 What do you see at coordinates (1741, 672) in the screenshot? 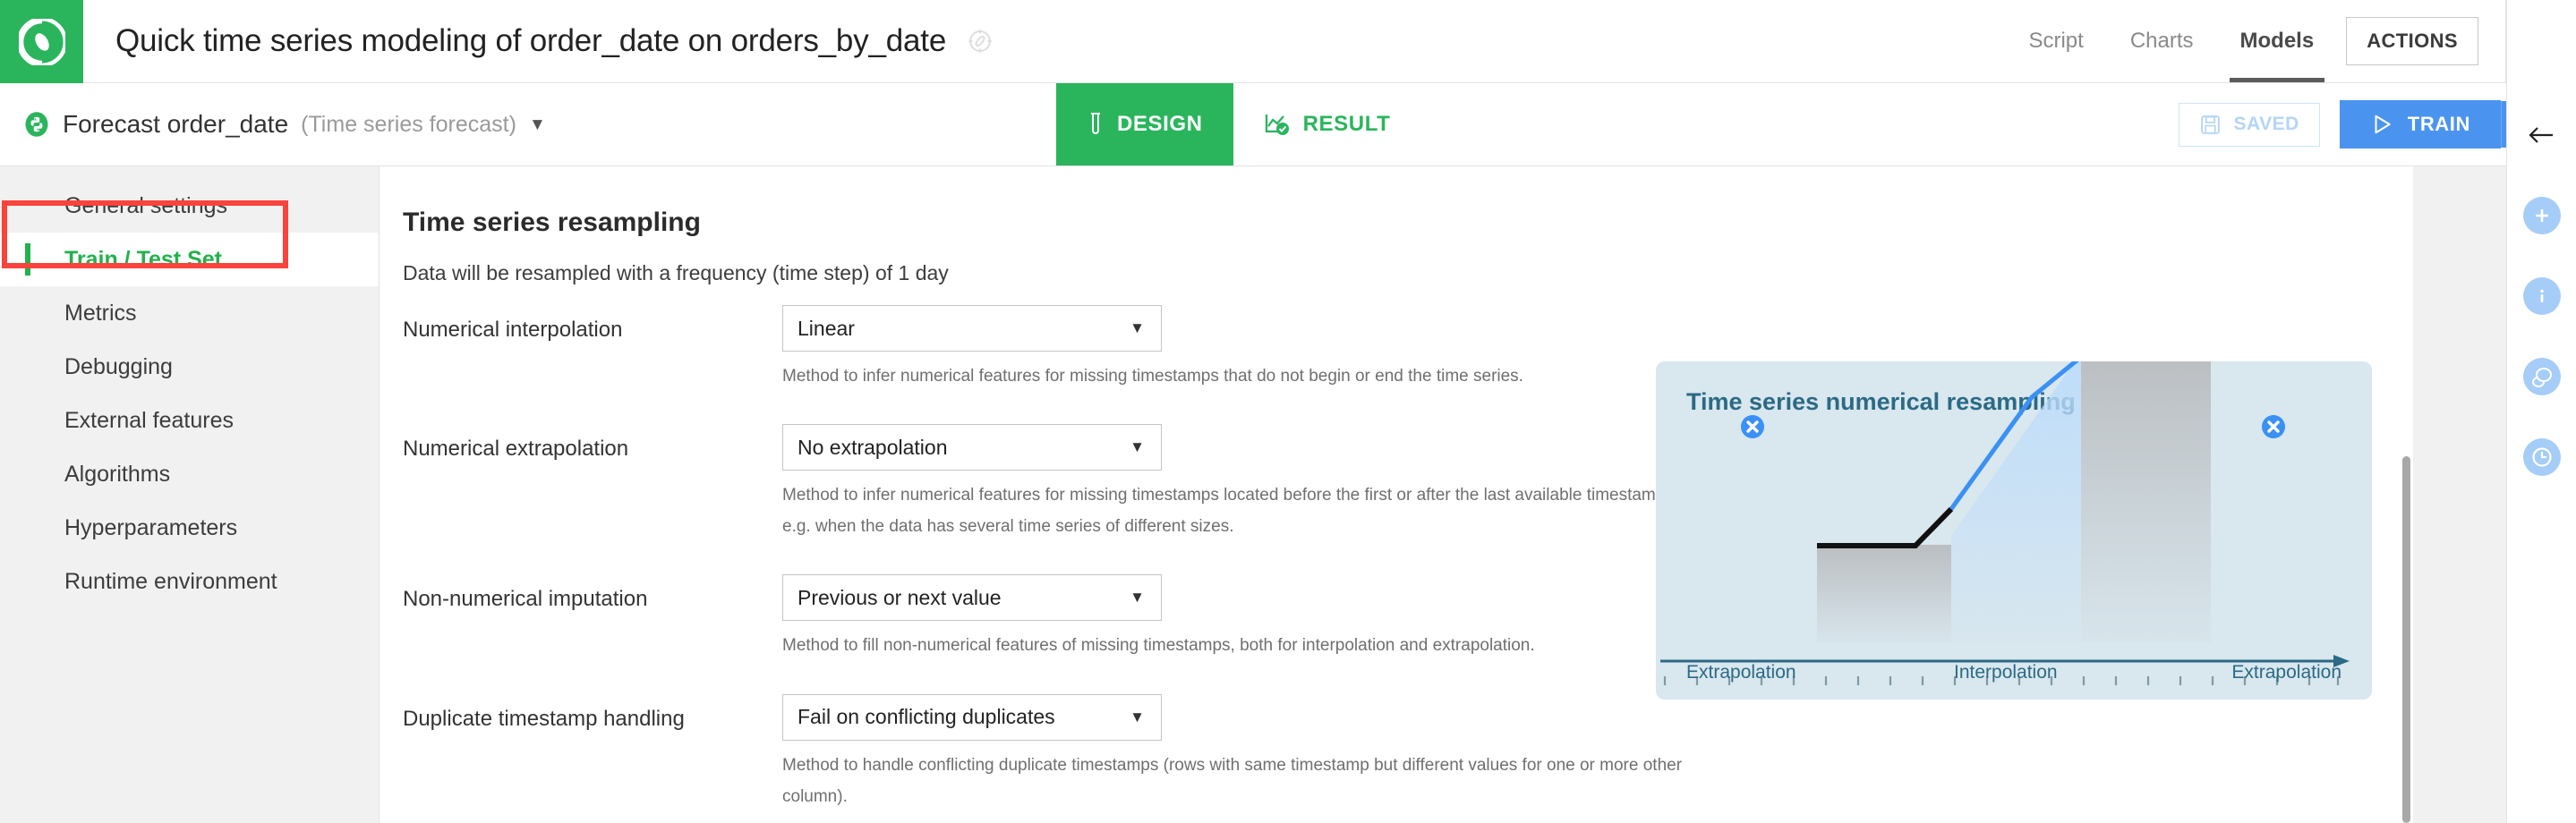
I see `illustration-label-left: Extrapolation` at bounding box center [1741, 672].